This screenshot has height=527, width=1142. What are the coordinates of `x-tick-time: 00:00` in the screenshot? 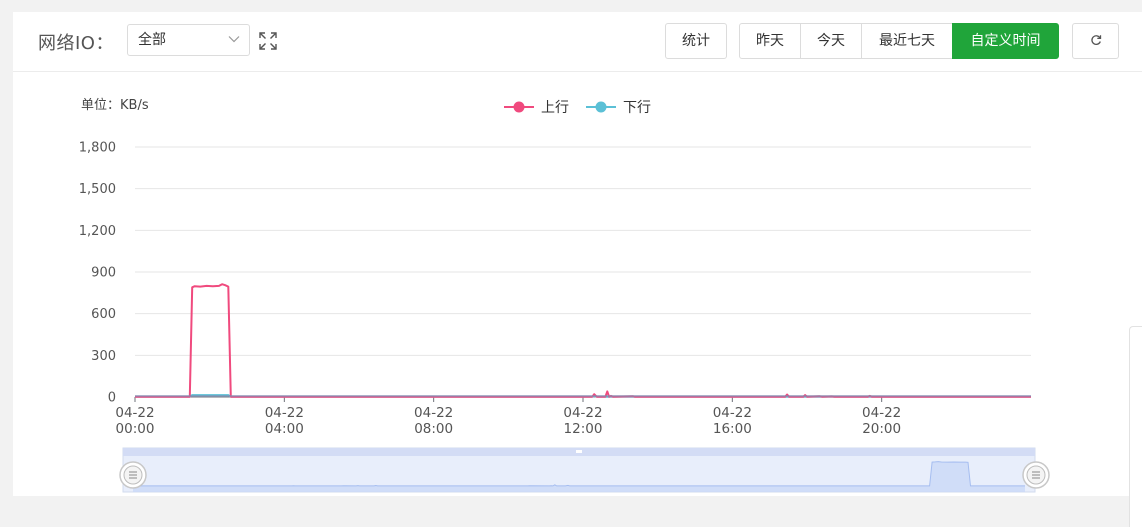 It's located at (135, 429).